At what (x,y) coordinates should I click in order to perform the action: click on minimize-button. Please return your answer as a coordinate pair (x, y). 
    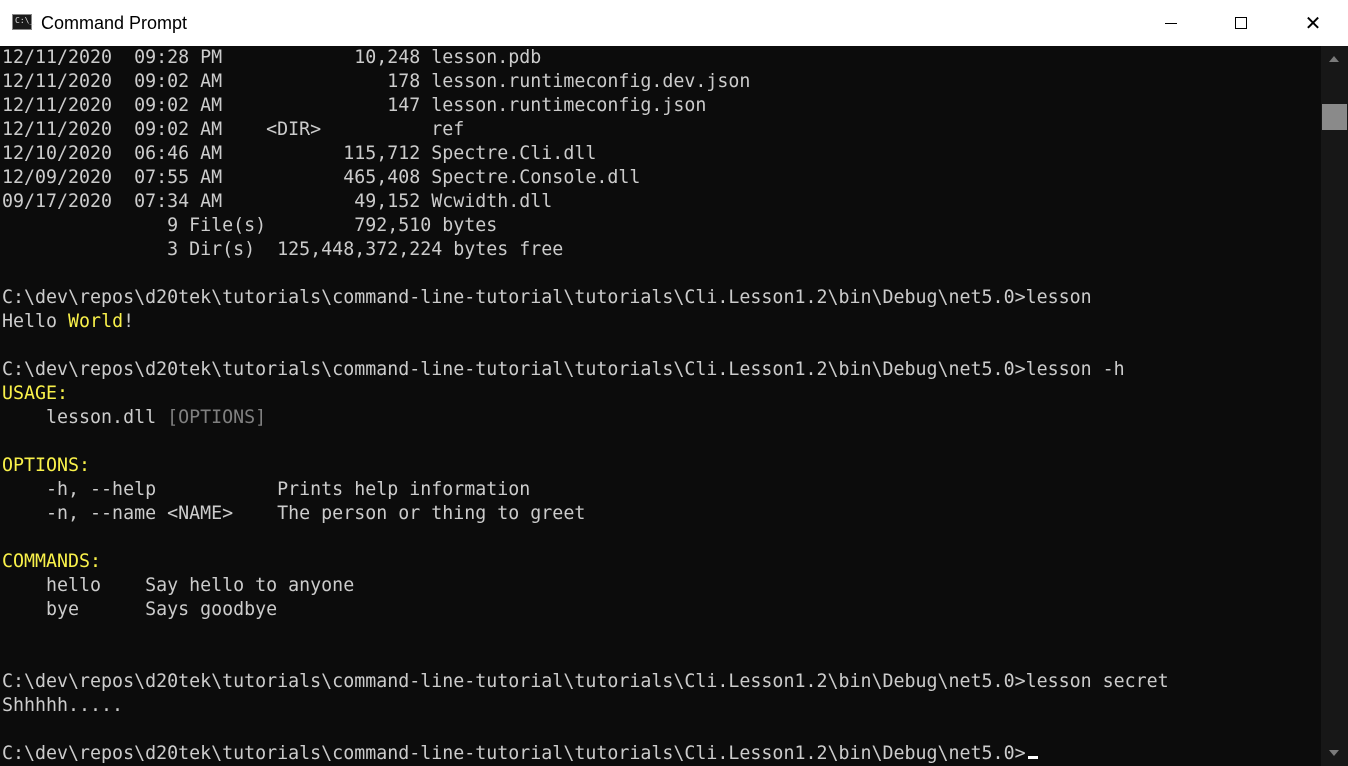
    Looking at the image, I should click on (1171, 23).